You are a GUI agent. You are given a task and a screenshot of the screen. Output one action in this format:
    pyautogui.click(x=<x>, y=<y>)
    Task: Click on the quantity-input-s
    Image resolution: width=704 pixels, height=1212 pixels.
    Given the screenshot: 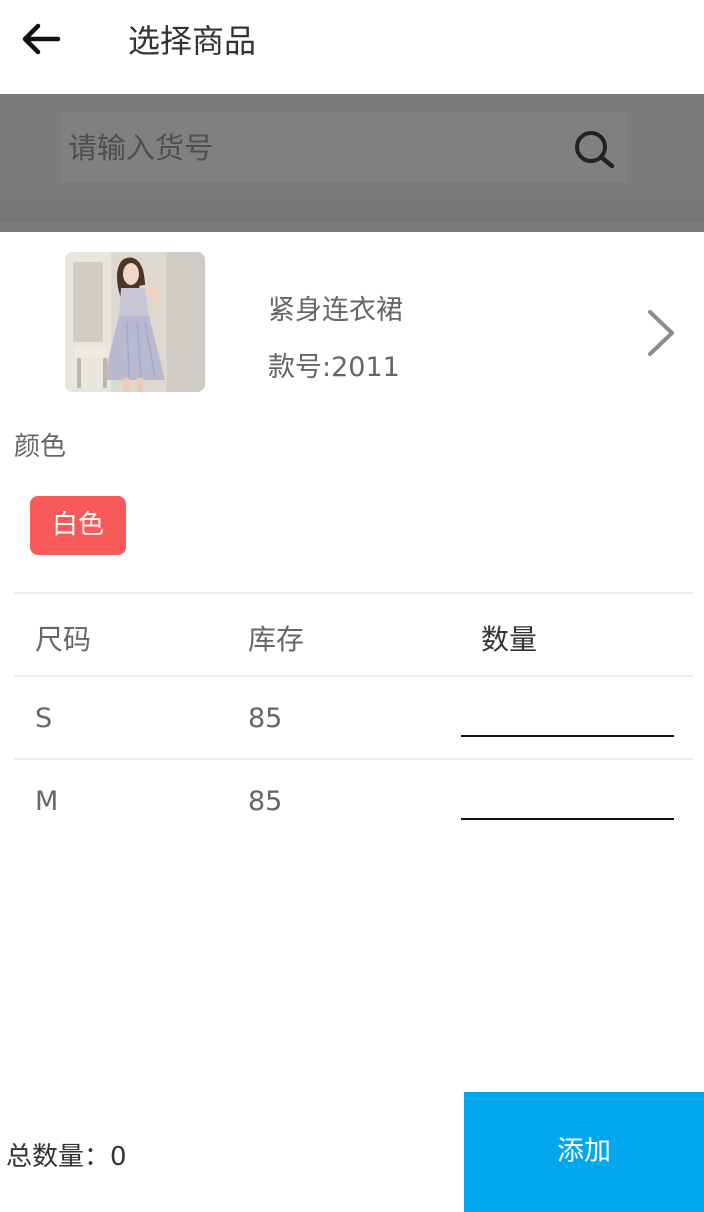 What is the action you would take?
    pyautogui.click(x=567, y=717)
    